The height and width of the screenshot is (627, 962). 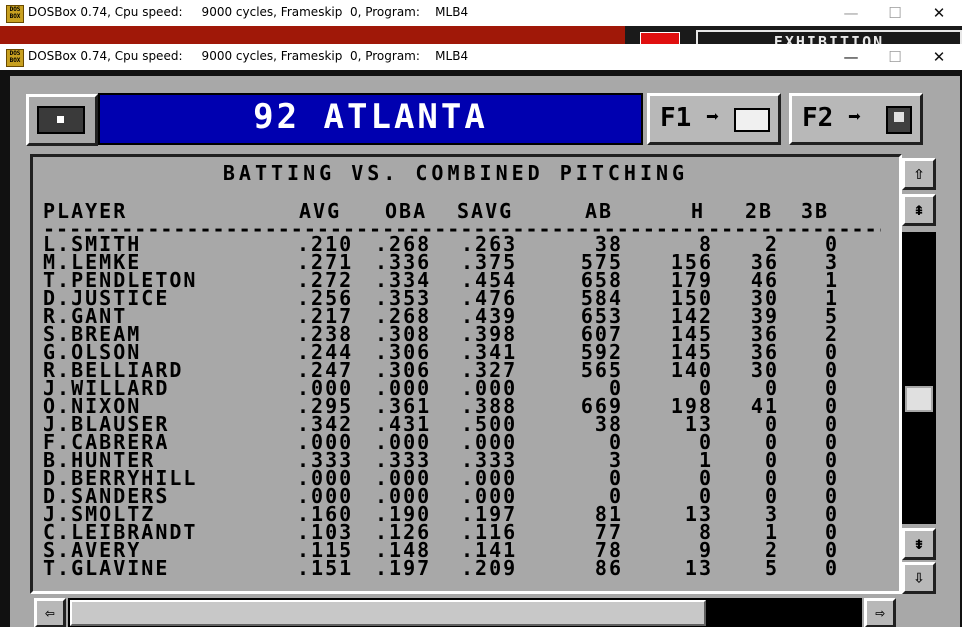 I want to click on horizontal-scroll-track, so click(x=465, y=612).